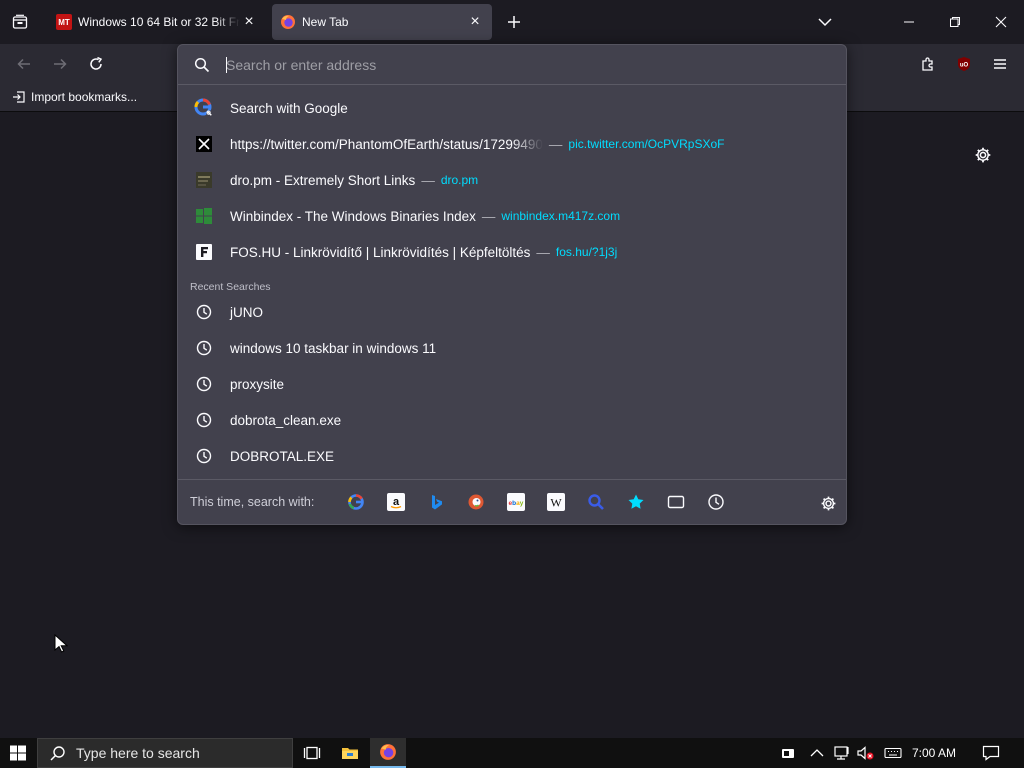 This screenshot has height=768, width=1024. Describe the element at coordinates (204, 216) in the screenshot. I see `windows-icon` at that location.